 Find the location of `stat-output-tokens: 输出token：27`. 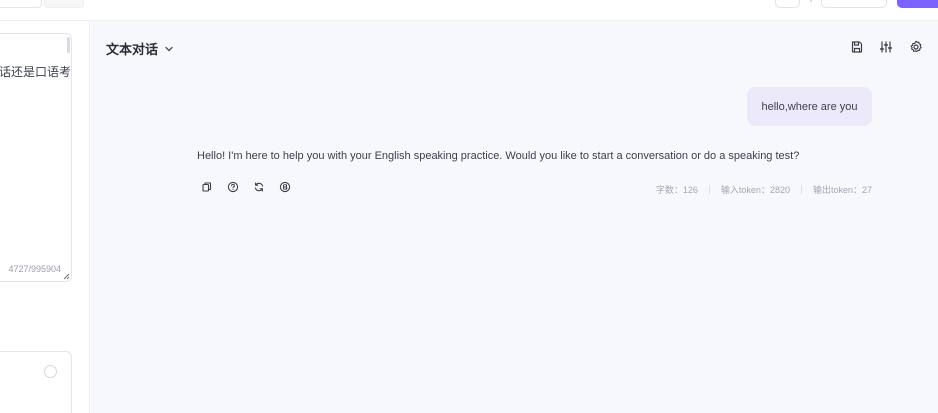

stat-output-tokens: 输出token：27 is located at coordinates (842, 190).